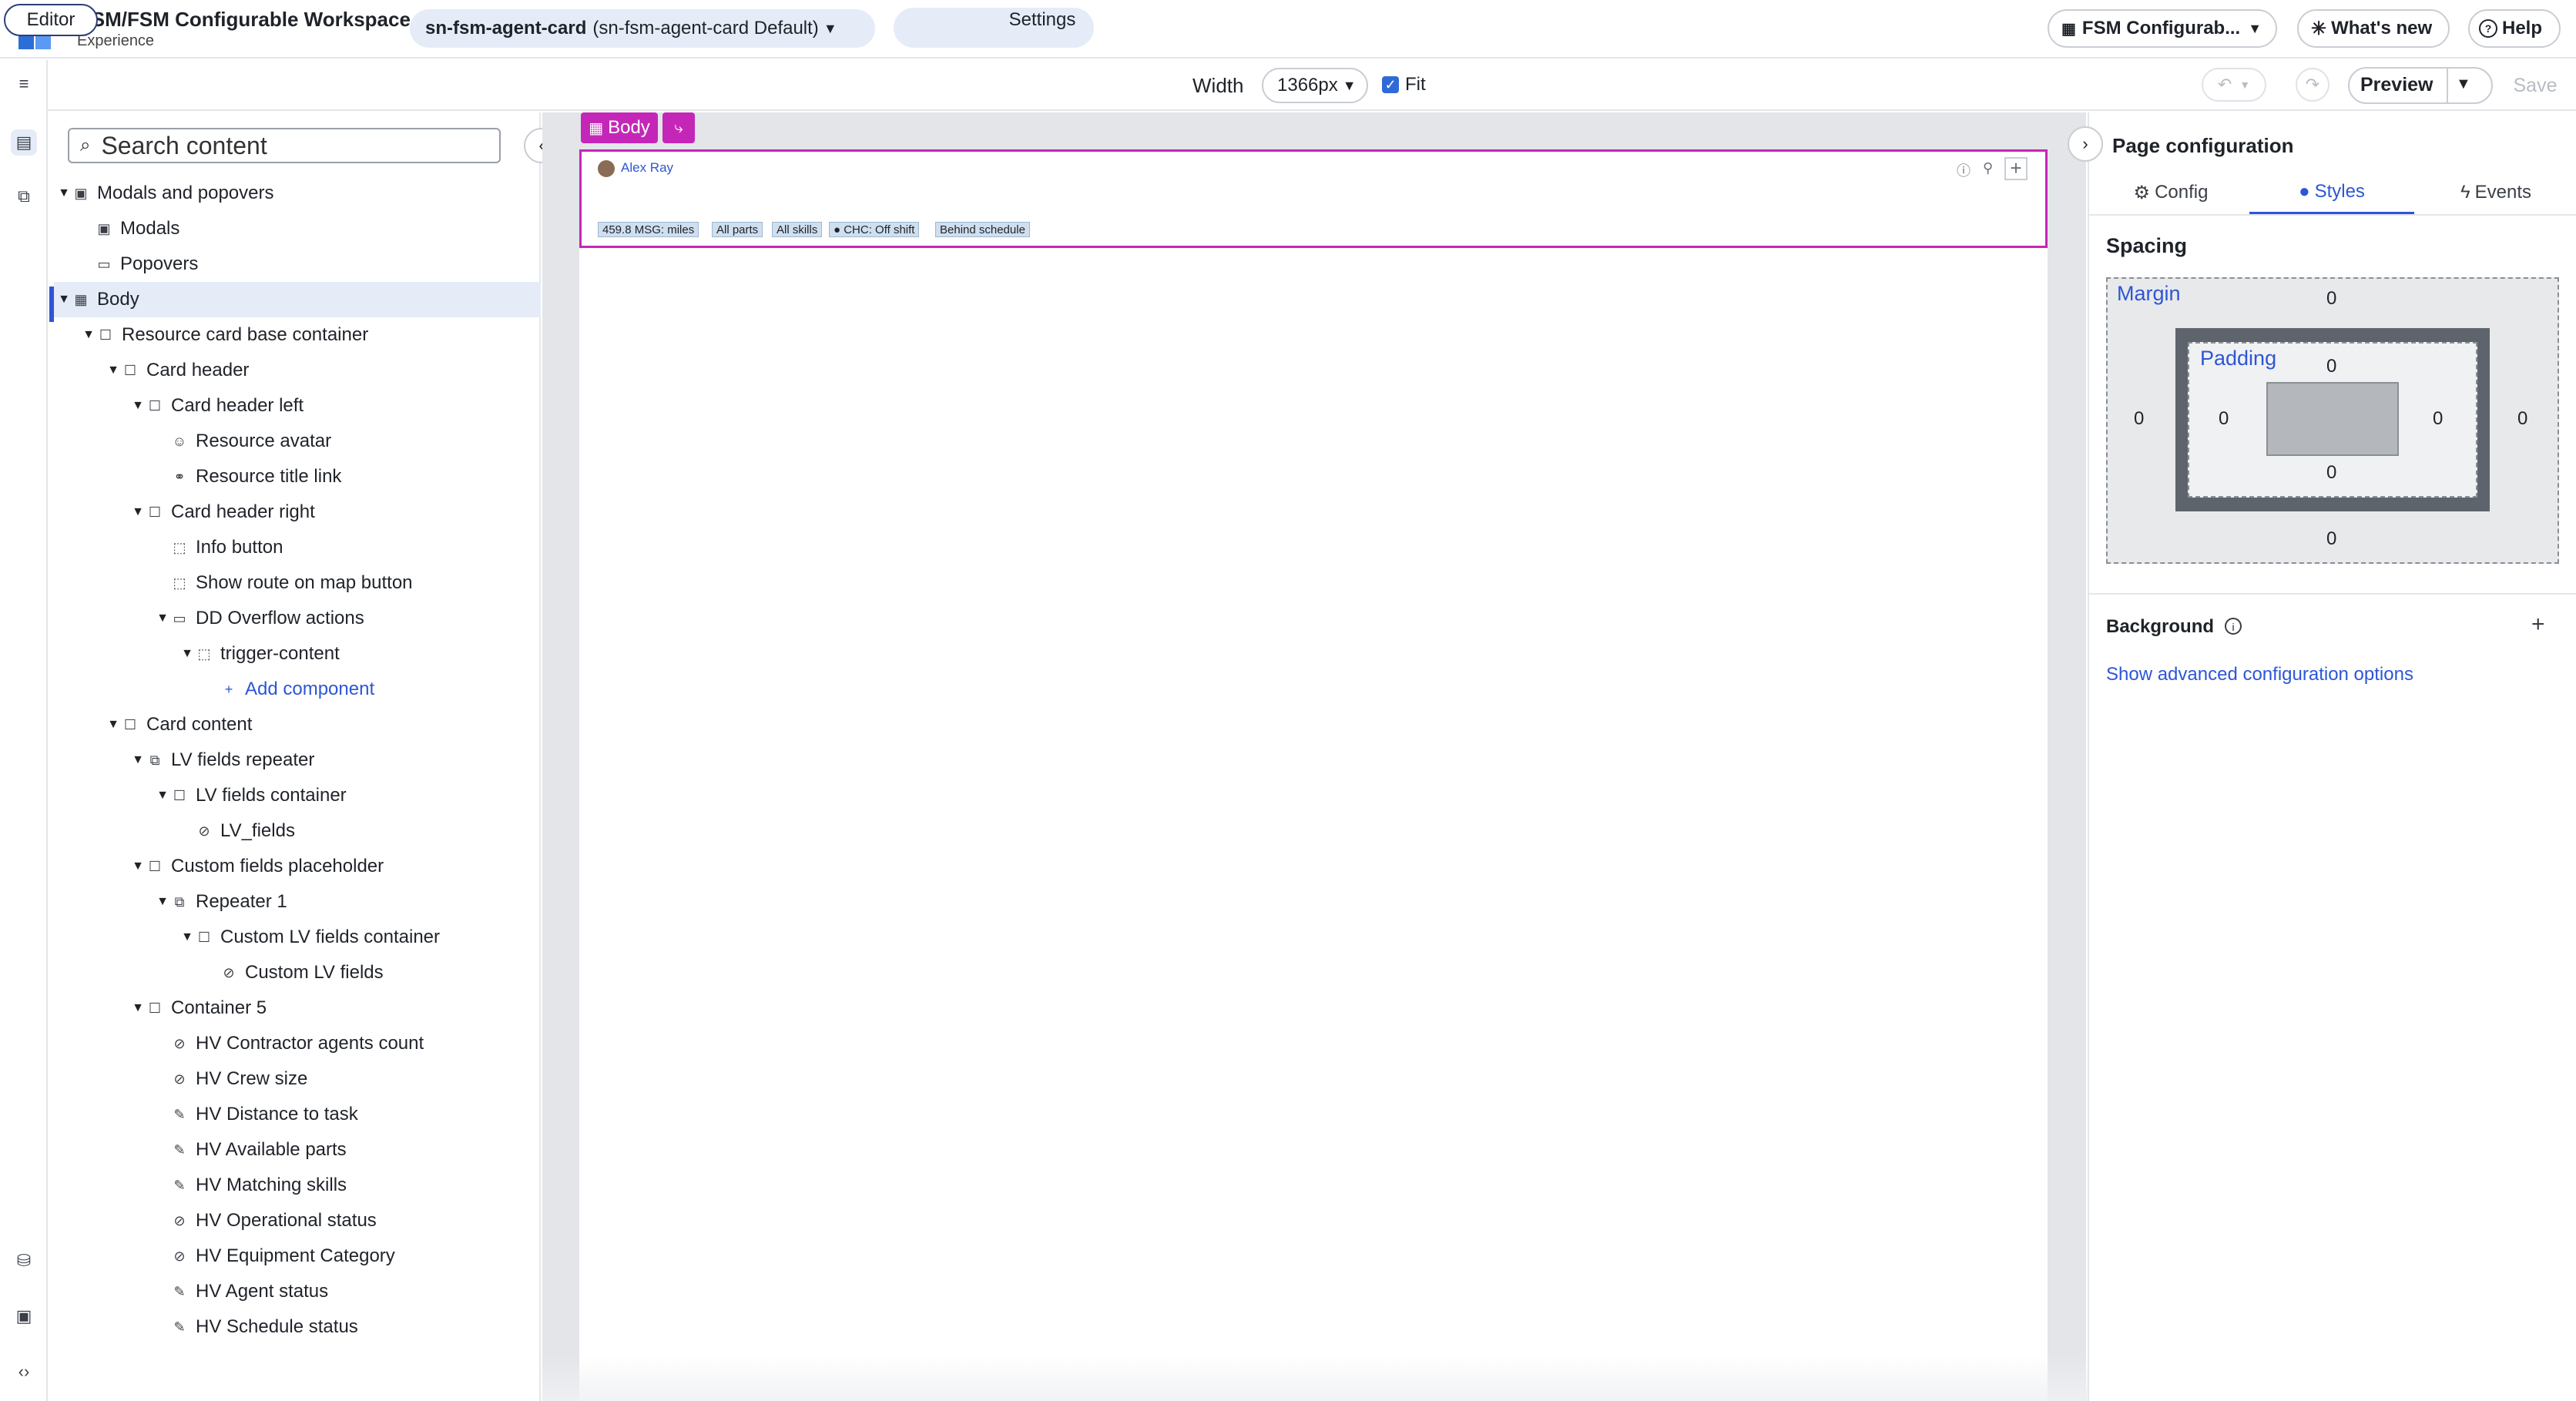 Image resolution: width=2576 pixels, height=1401 pixels. What do you see at coordinates (2234, 85) in the screenshot?
I see `undo-button: ↶ ▼` at bounding box center [2234, 85].